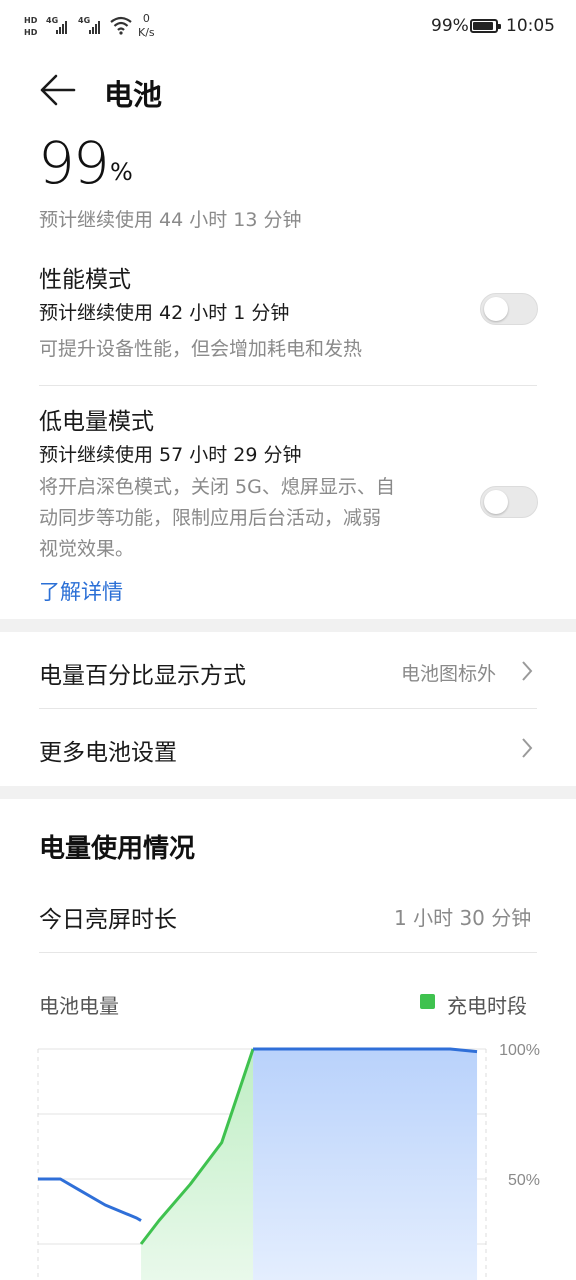 This screenshot has height=1280, width=576. I want to click on battery-estimate: 预计继续使用 44 小时 13 分钟, so click(170, 220).